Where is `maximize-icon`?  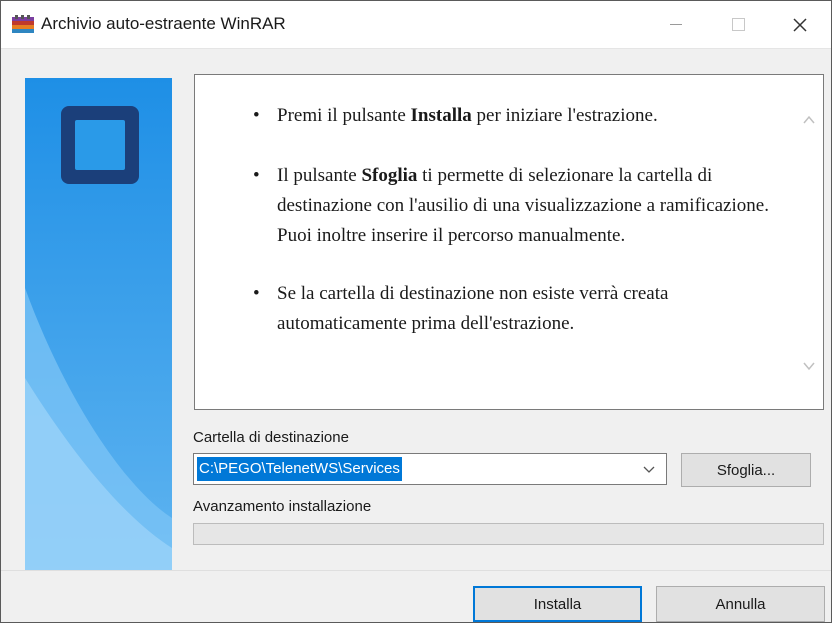 maximize-icon is located at coordinates (738, 24).